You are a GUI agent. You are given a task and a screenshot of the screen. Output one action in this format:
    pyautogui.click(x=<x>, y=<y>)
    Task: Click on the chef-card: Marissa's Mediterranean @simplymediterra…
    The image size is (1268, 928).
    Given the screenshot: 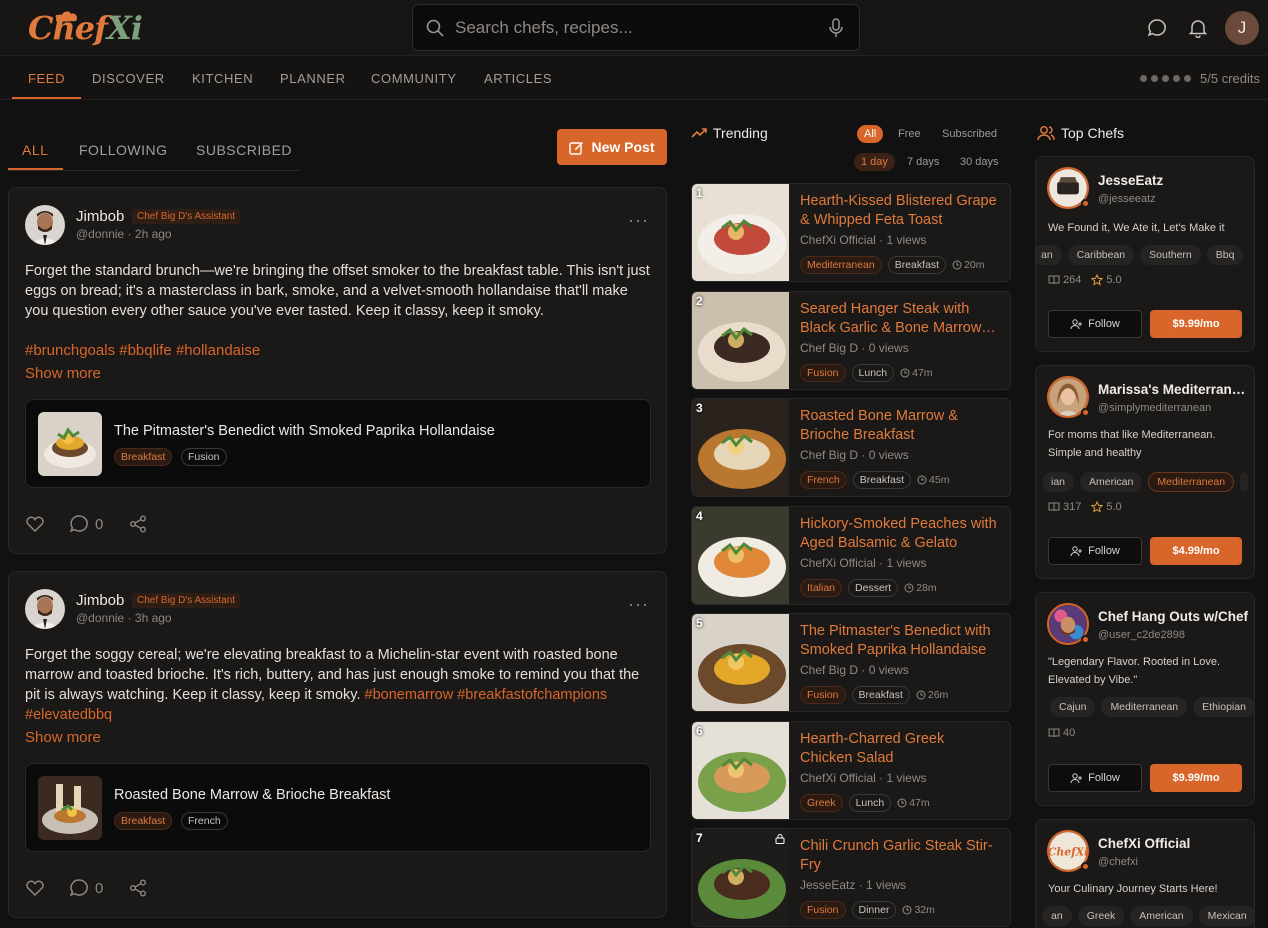 What is the action you would take?
    pyautogui.click(x=1145, y=472)
    